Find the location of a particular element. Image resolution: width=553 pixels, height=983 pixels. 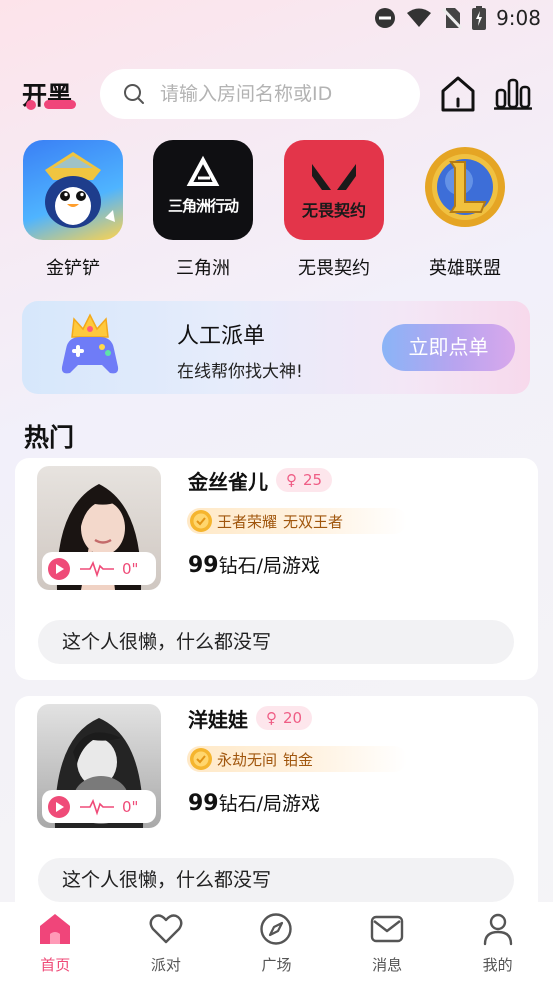

nav-messages: 消息 is located at coordinates (387, 942).